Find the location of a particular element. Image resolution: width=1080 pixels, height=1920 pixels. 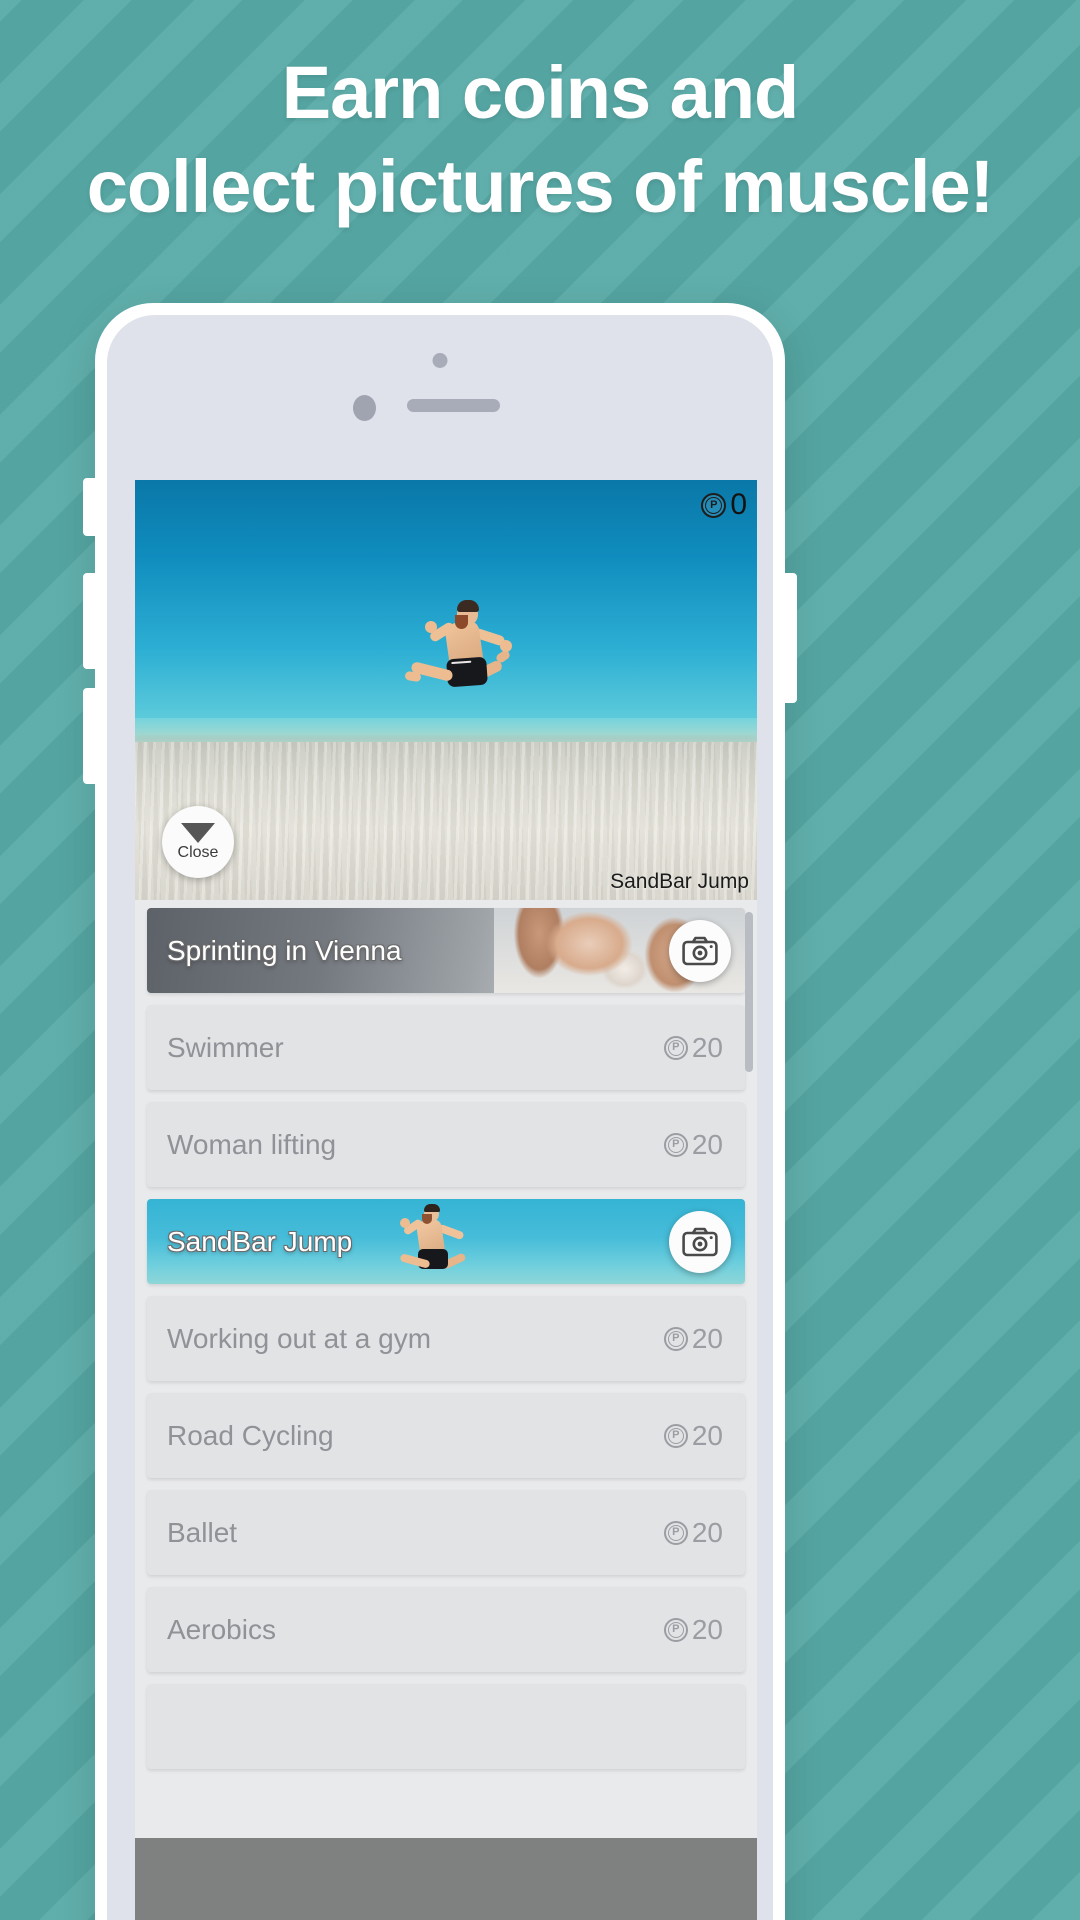

list-item is located at coordinates (446, 1726).